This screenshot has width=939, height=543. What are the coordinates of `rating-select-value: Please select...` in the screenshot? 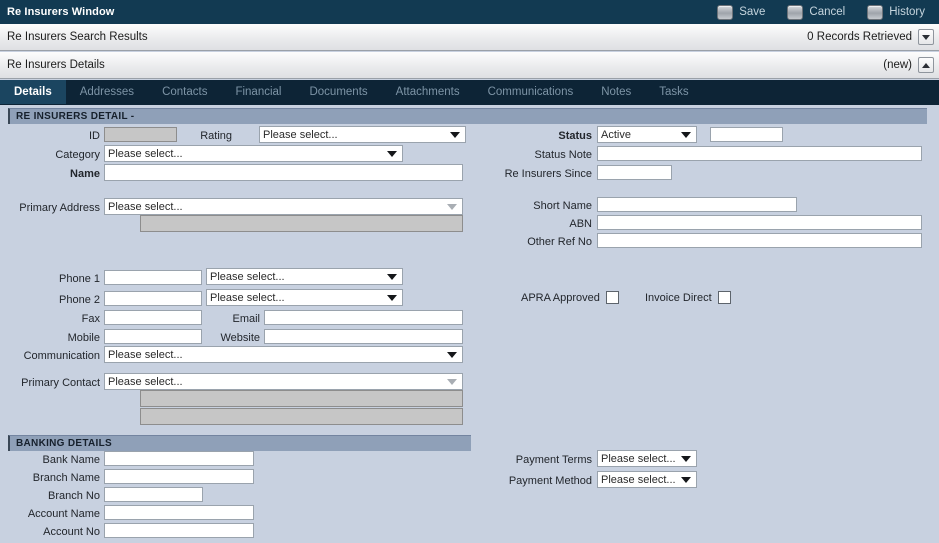 It's located at (300, 134).